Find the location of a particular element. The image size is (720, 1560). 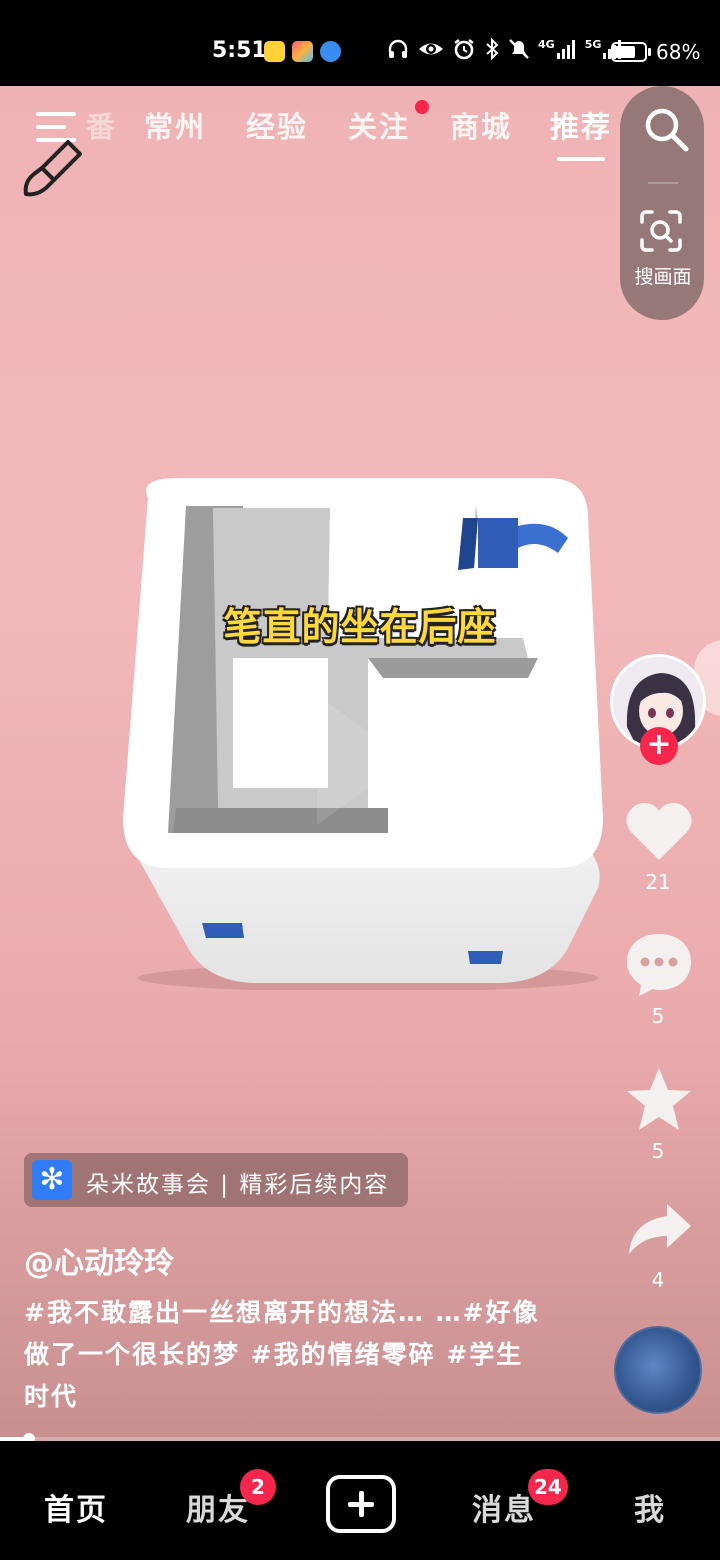

like-count: 21 is located at coordinates (658, 882).